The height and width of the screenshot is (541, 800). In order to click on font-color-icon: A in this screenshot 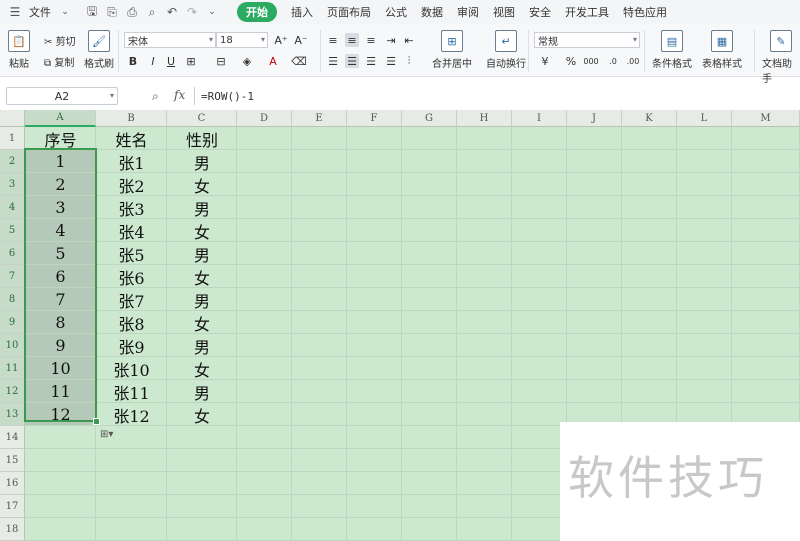, I will do `click(273, 61)`.